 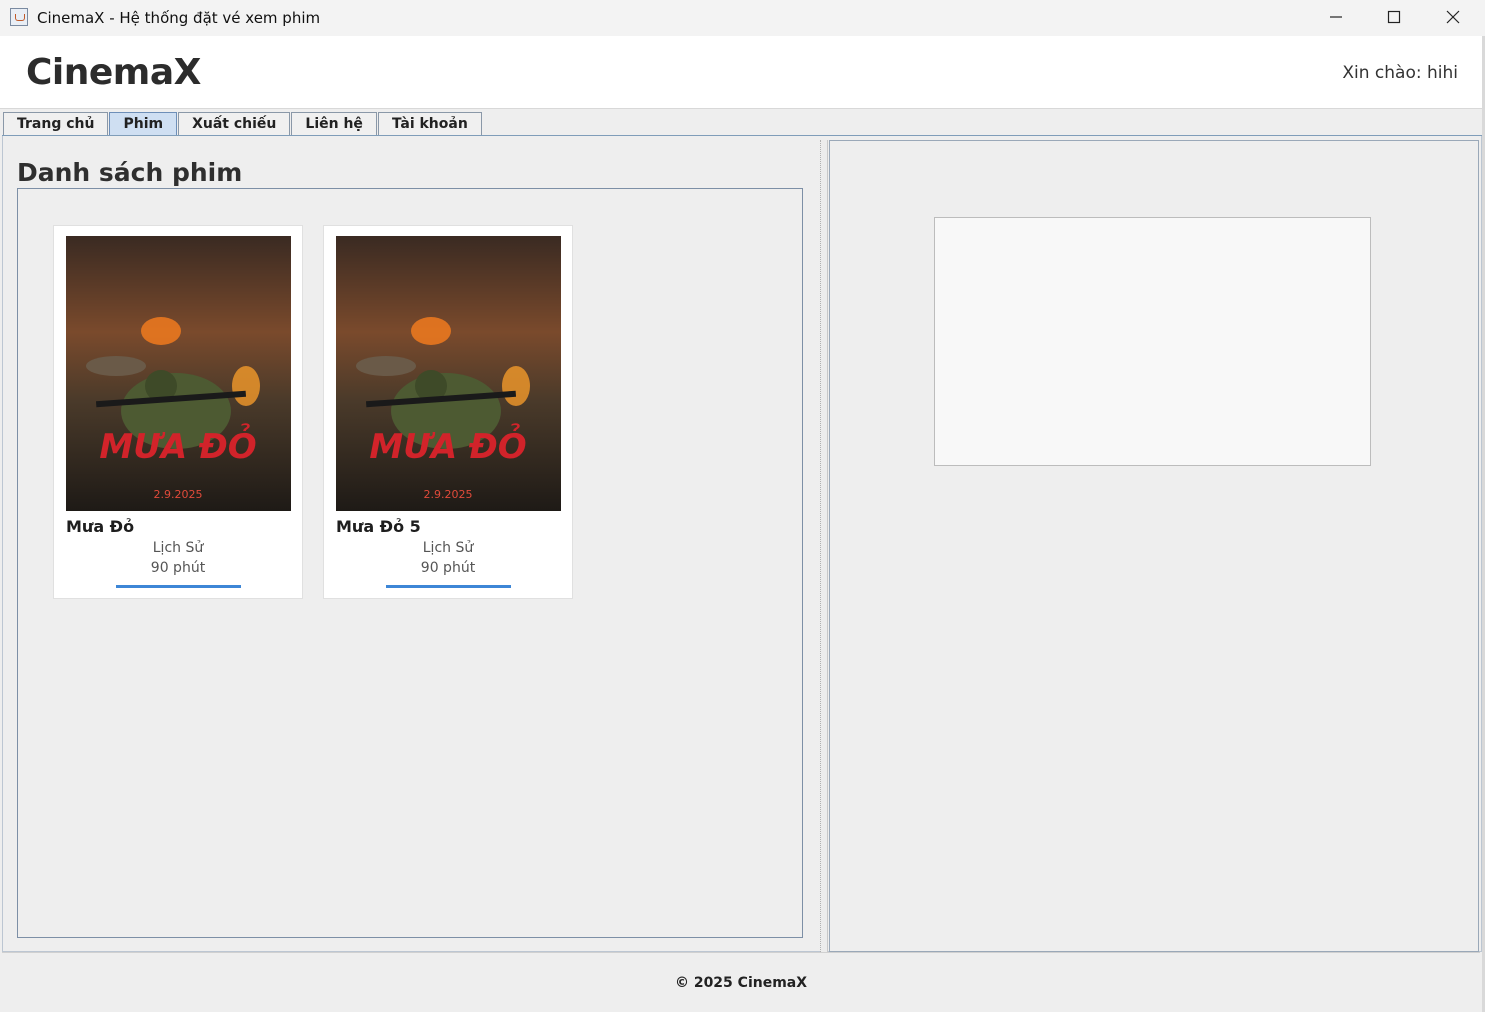 What do you see at coordinates (824, 546) in the screenshot?
I see `split-pane-divider` at bounding box center [824, 546].